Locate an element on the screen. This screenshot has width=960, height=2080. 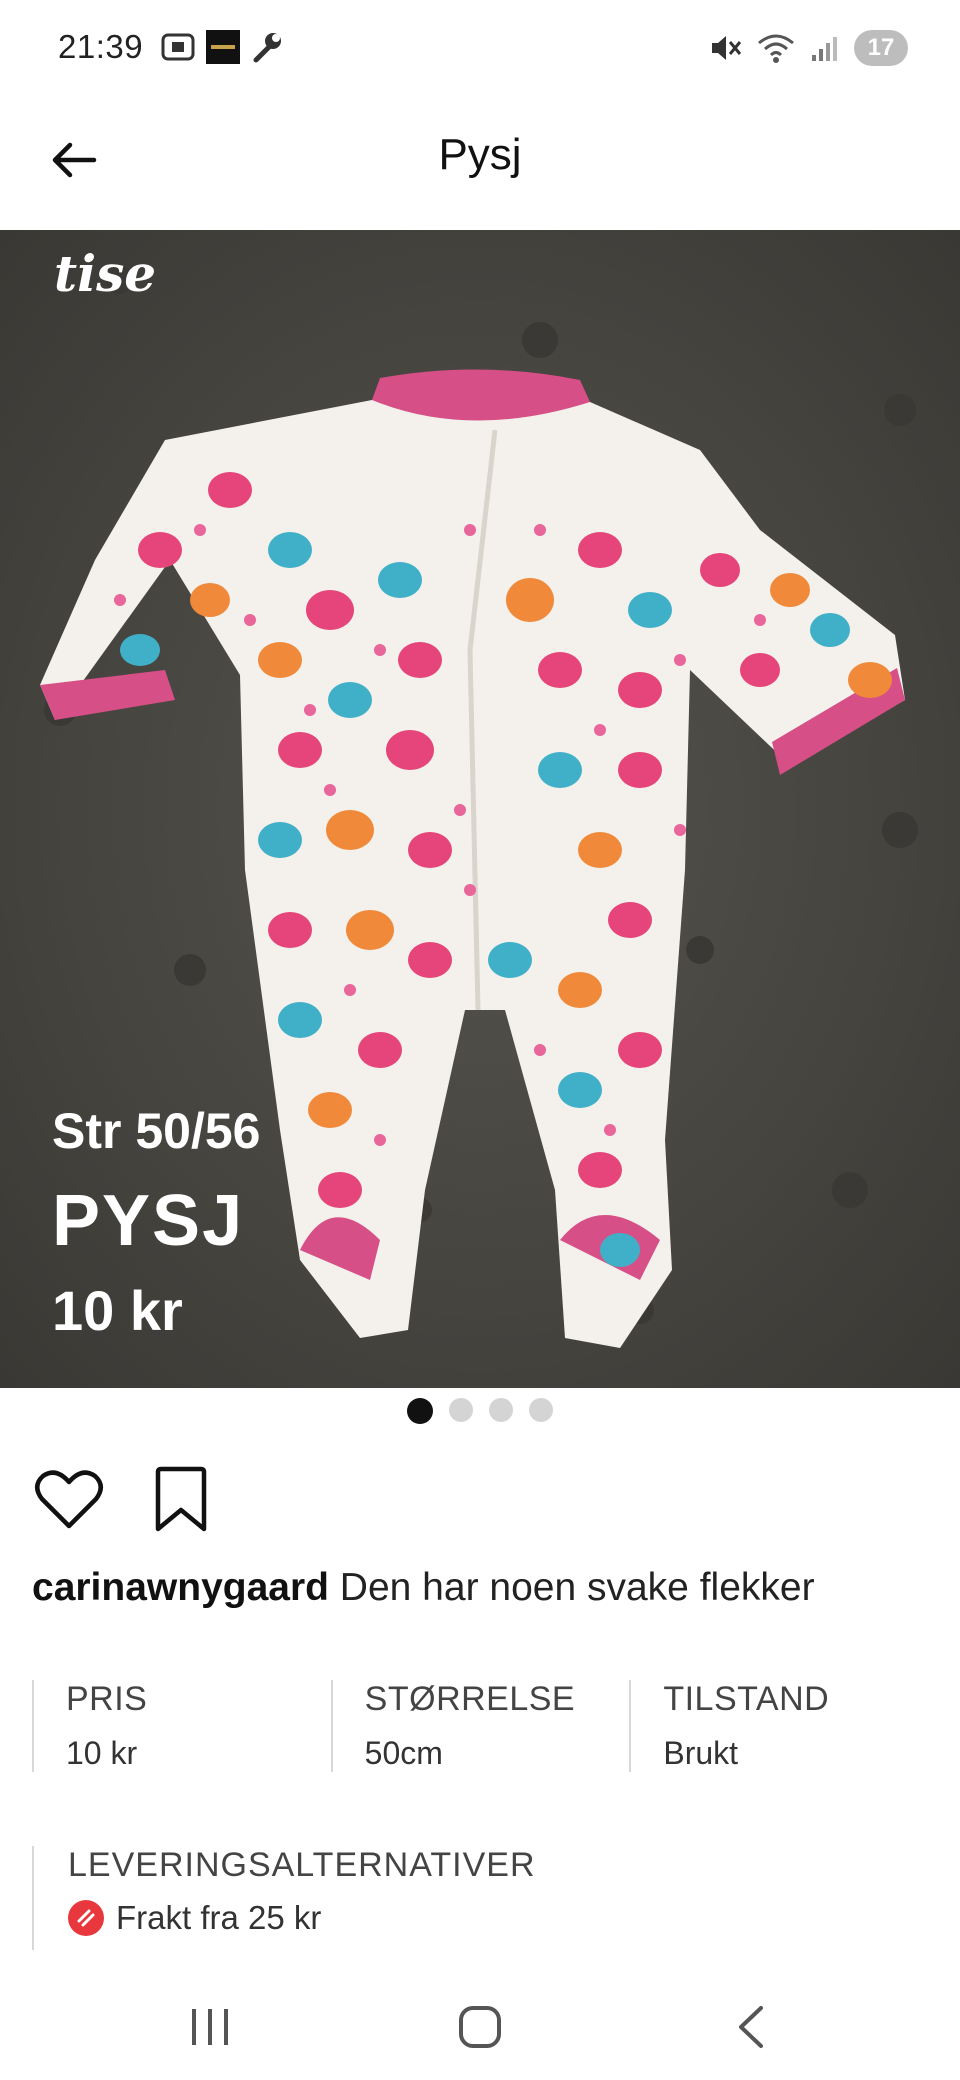
heart-icon is located at coordinates (69, 1499).